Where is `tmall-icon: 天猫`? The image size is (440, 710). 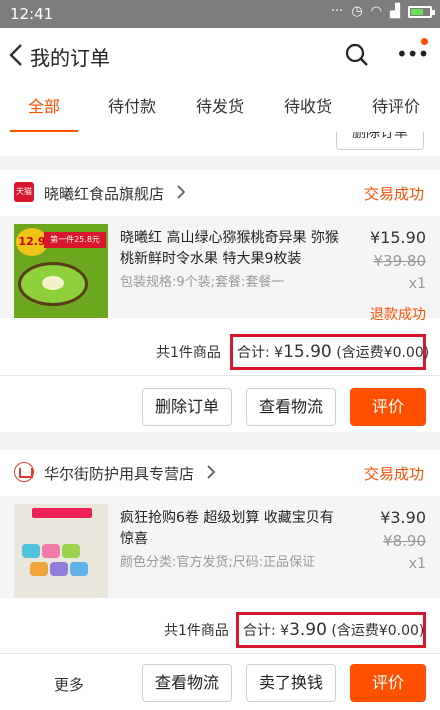
tmall-icon: 天猫 is located at coordinates (24, 192).